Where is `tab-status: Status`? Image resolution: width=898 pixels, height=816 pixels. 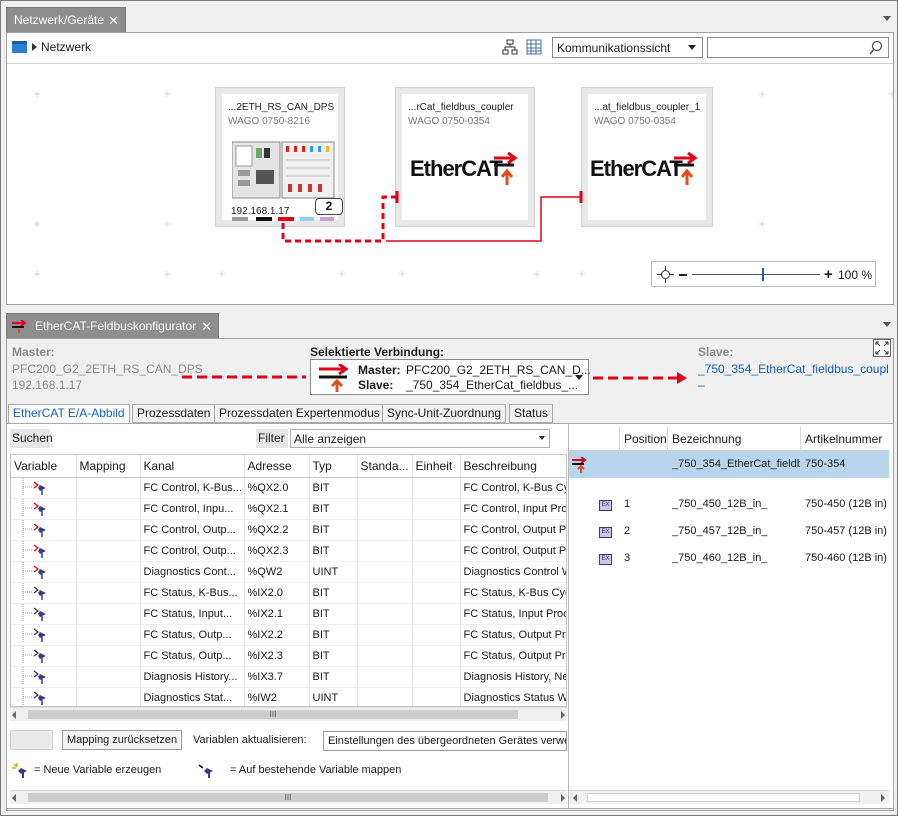
tab-status: Status is located at coordinates (531, 413).